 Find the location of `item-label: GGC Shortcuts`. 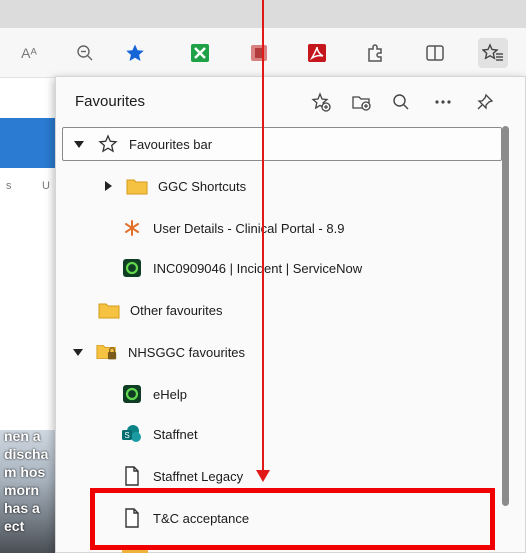

item-label: GGC Shortcuts is located at coordinates (202, 186).